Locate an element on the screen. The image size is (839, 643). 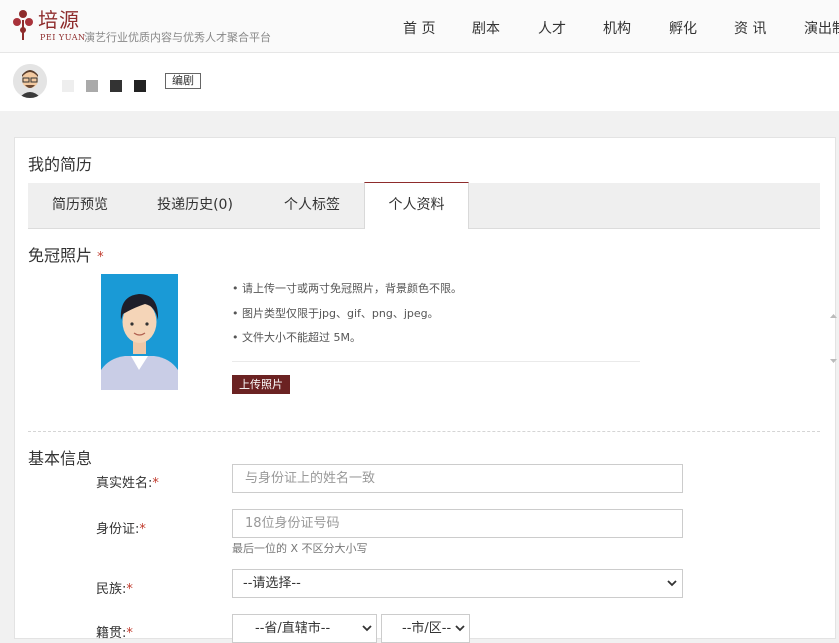
ethnicity-select-value: --请选择-- is located at coordinates (272, 583).